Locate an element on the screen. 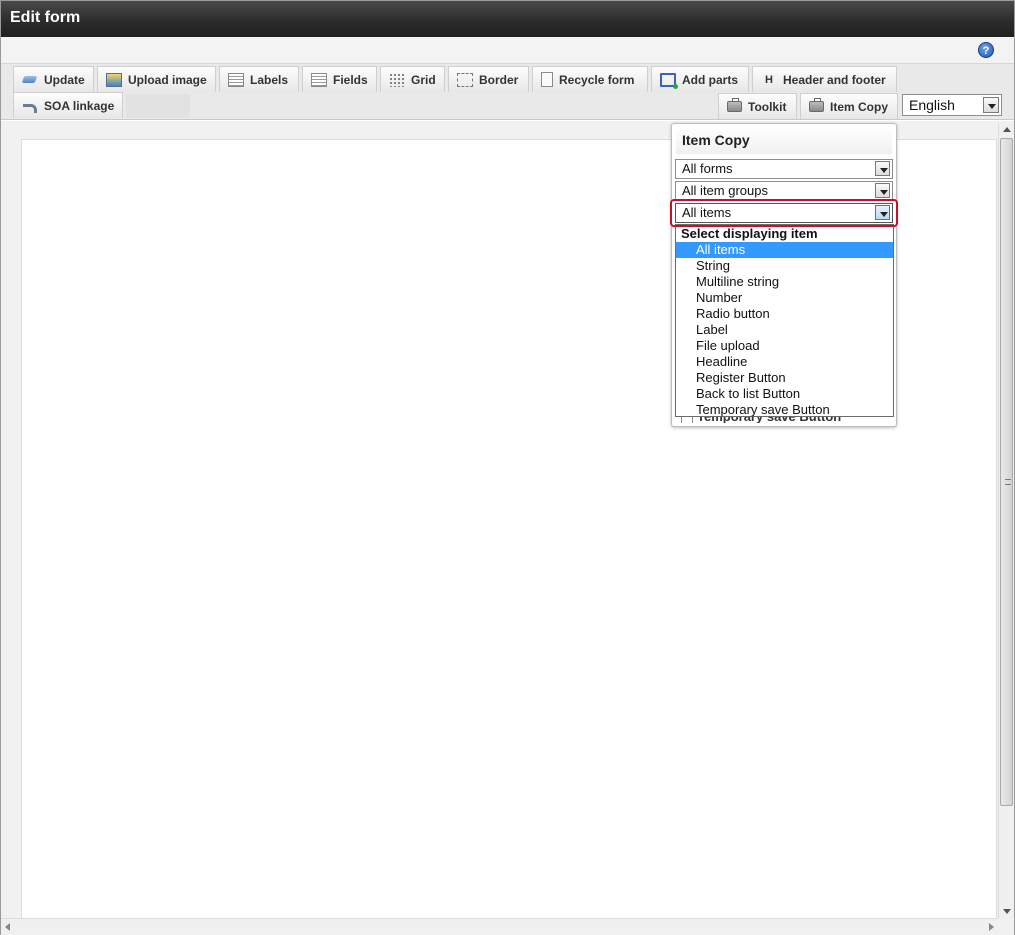 The image size is (1015, 935). toolkit-icon is located at coordinates (734, 105).